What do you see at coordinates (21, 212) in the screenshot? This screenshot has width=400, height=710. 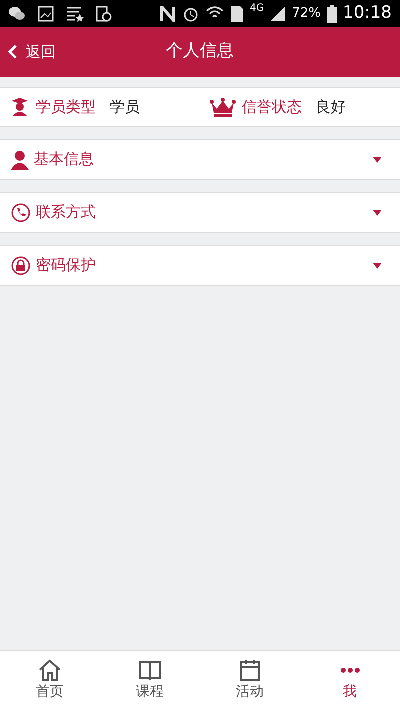 I see `phone-icon` at bounding box center [21, 212].